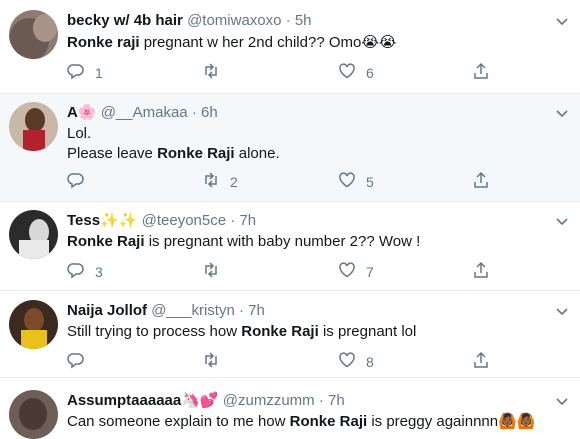 This screenshot has height=439, width=580. Describe the element at coordinates (173, 134) in the screenshot. I see `tweet-line: Lol.` at that location.